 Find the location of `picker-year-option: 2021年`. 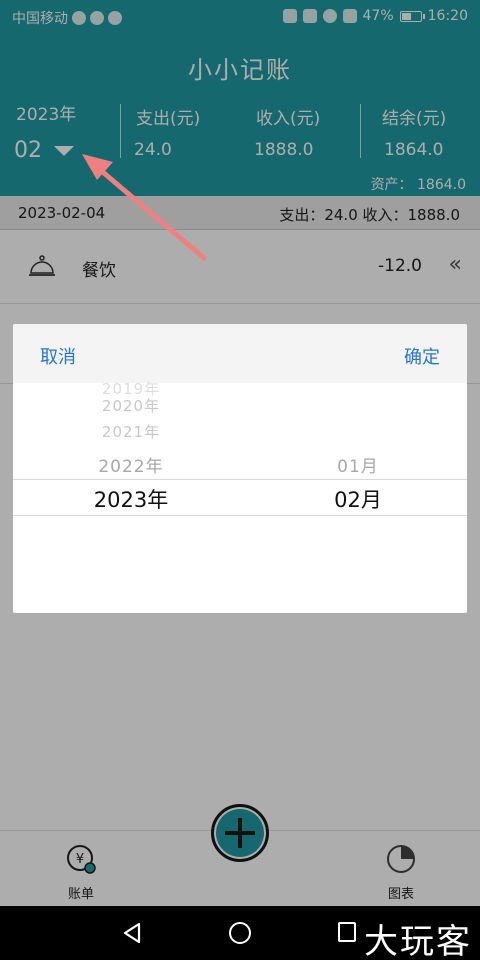

picker-year-option: 2021年 is located at coordinates (131, 431).